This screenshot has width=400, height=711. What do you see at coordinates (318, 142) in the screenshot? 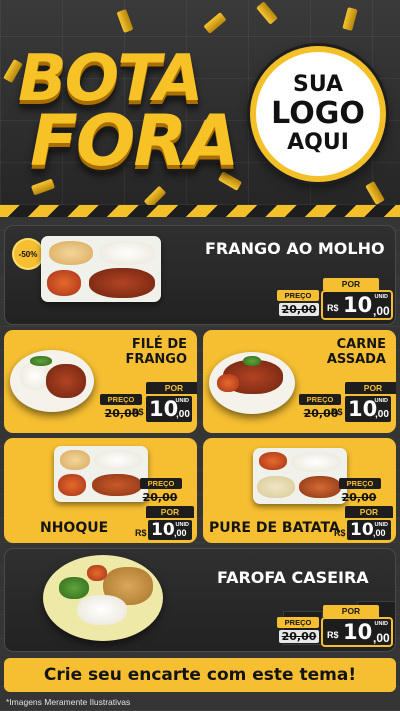
I see `logo-text-aqui: AQUI` at bounding box center [318, 142].